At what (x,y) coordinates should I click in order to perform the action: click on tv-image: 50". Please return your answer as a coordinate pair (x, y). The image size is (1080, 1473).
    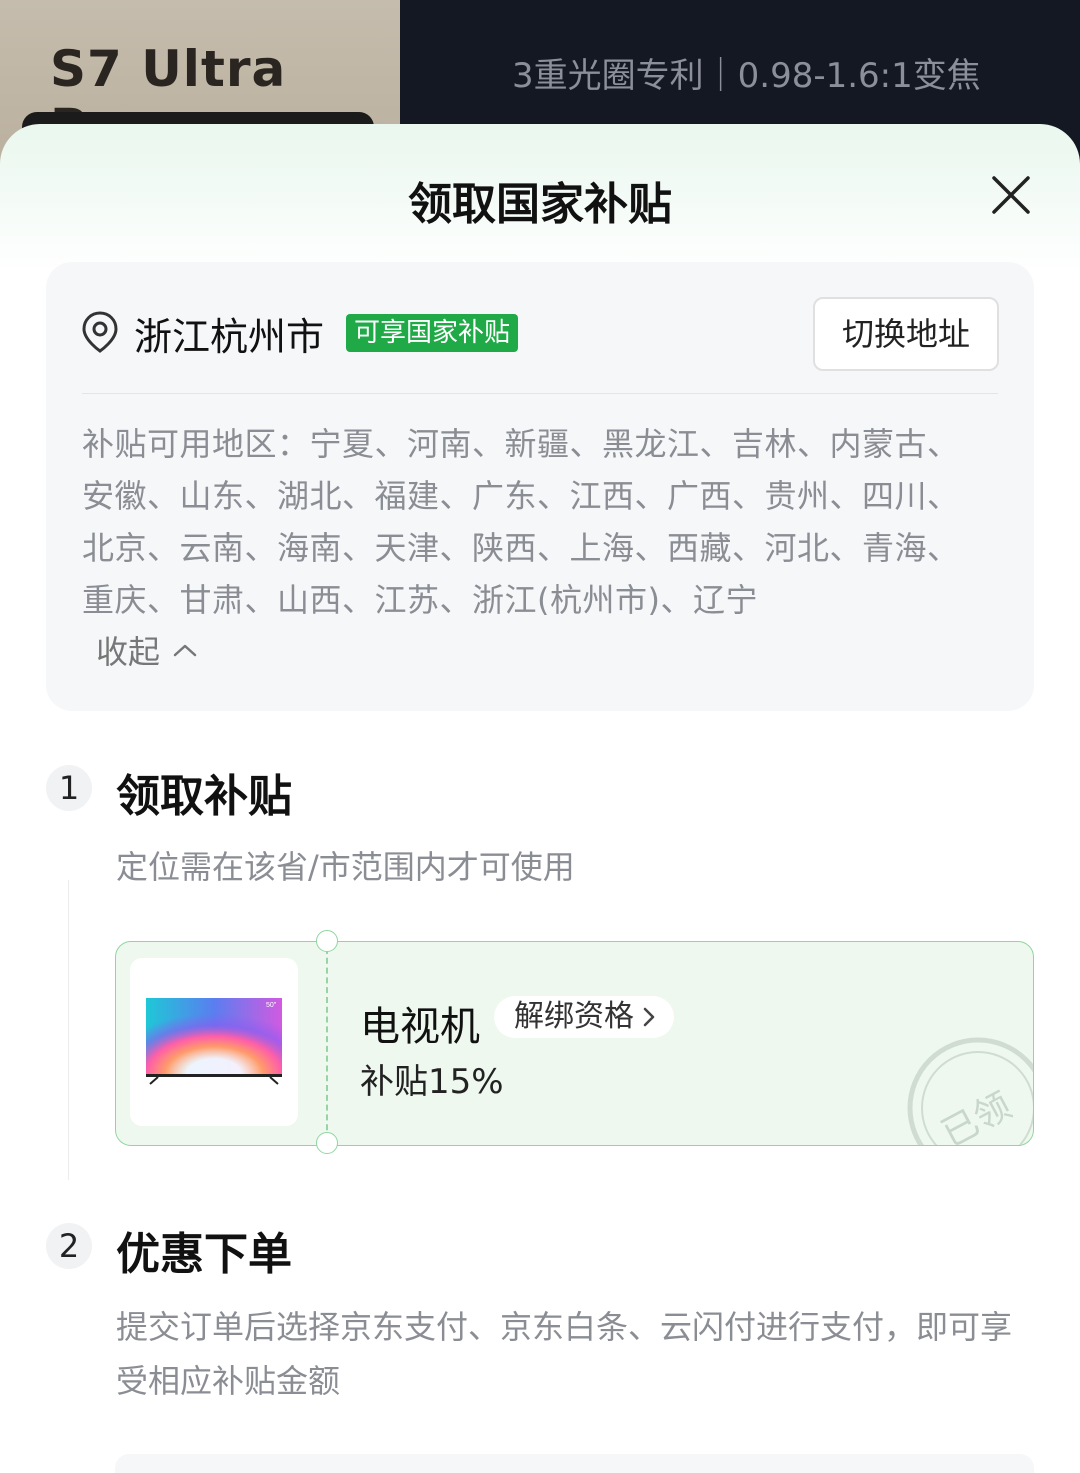
    Looking at the image, I should click on (214, 1041).